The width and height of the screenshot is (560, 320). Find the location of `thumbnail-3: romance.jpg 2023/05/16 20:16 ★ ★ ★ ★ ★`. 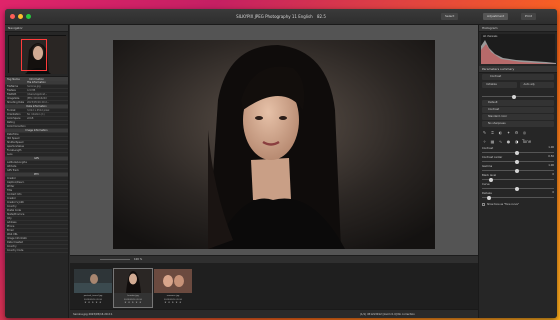

thumbnail-3: romance.jpg 2023/05/16 20:16 ★ ★ ★ ★ ★ is located at coordinates (173, 288).